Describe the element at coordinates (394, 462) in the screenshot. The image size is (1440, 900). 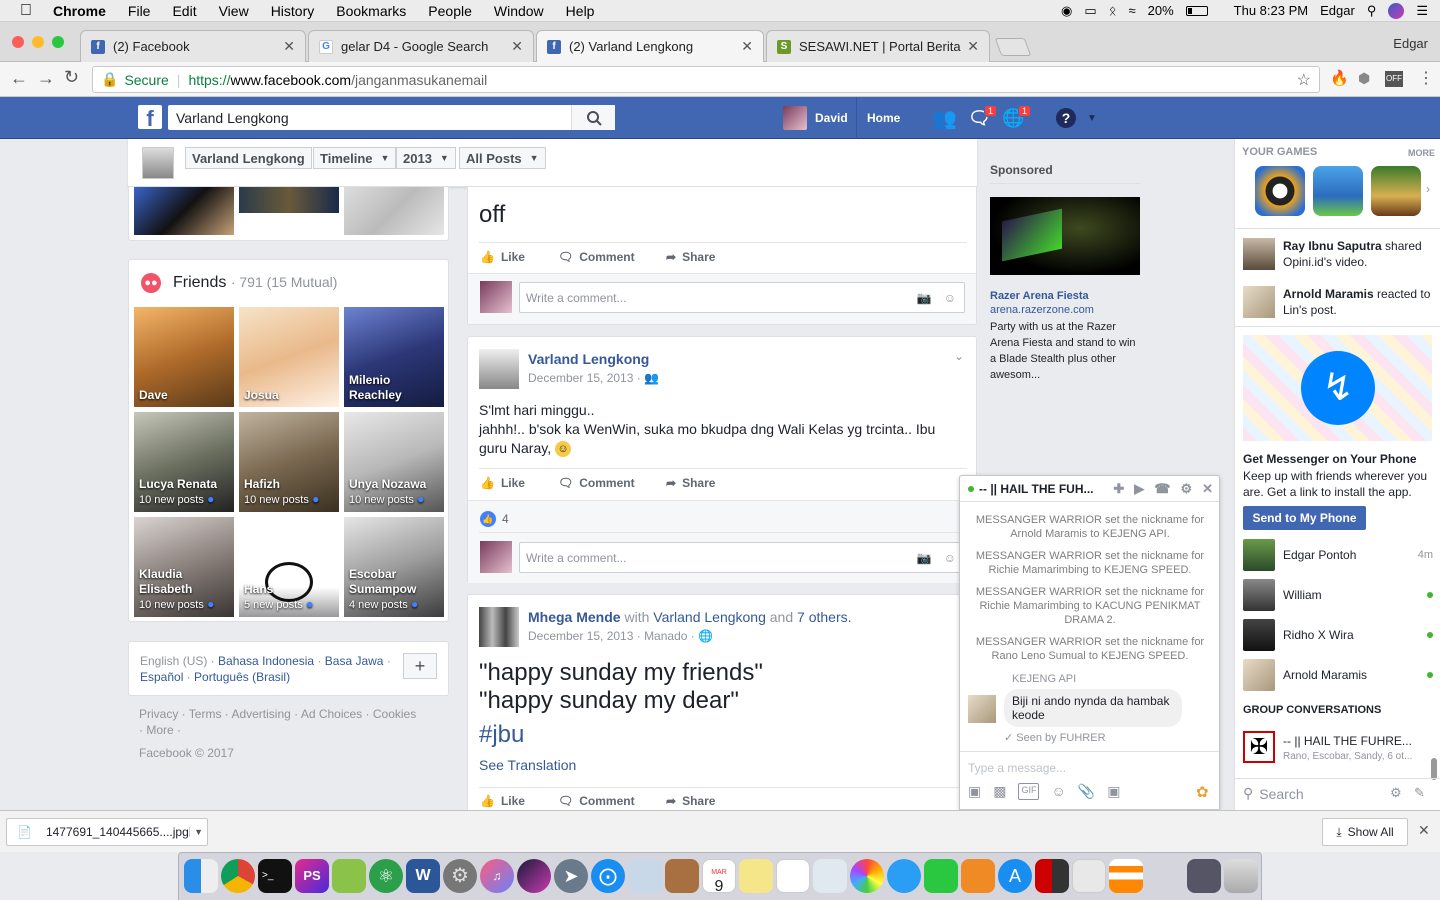
I see `friend-tile: Unya Nozawa 10 new posts ●` at that location.